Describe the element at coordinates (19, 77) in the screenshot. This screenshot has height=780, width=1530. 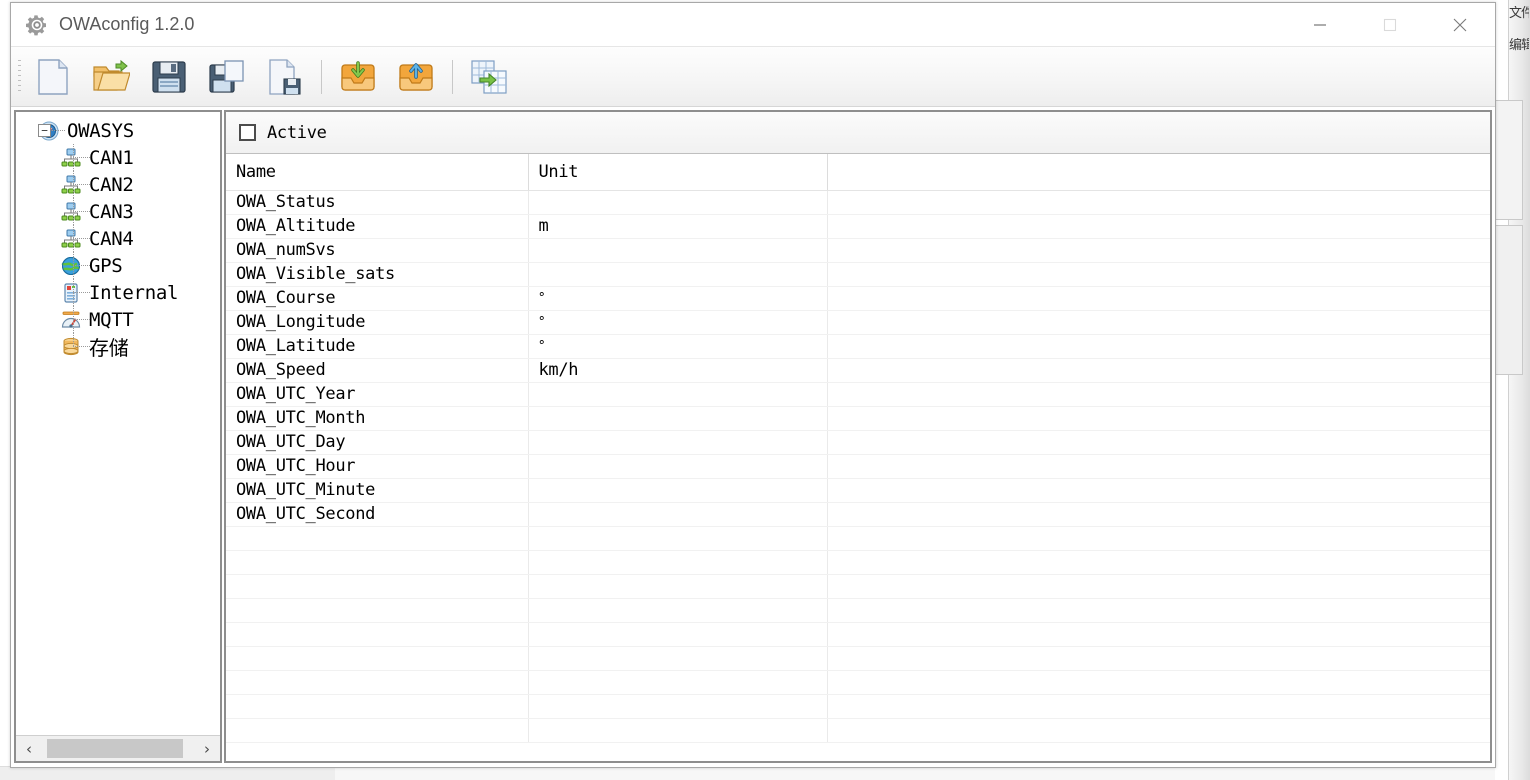
I see `toolbar-grip-handle` at that location.